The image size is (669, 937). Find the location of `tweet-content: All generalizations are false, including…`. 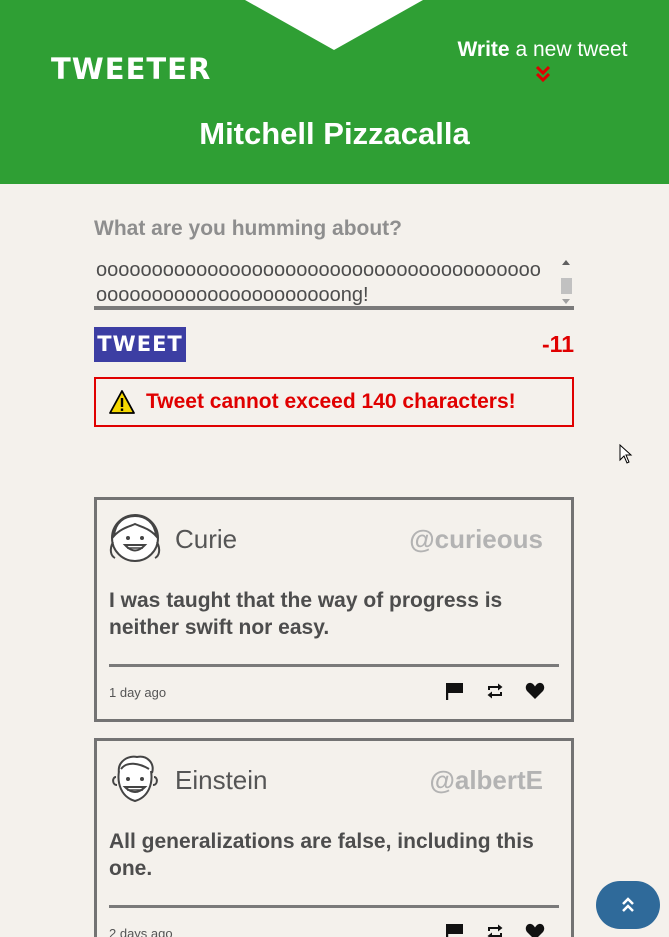

tweet-content: All generalizations are false, including… is located at coordinates (321, 855).